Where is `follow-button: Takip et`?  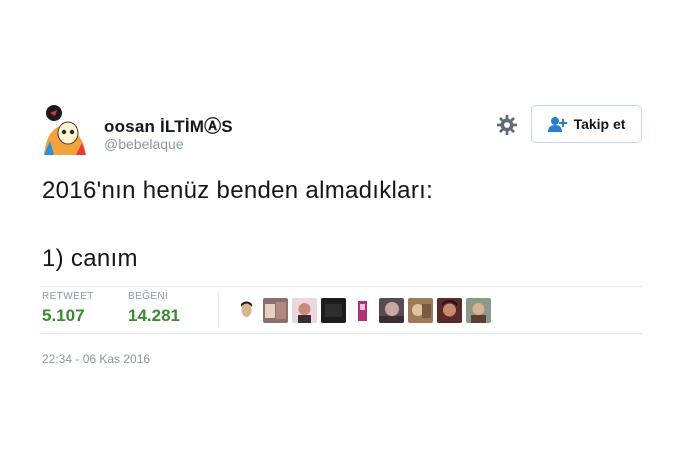
follow-button: Takip et is located at coordinates (586, 124).